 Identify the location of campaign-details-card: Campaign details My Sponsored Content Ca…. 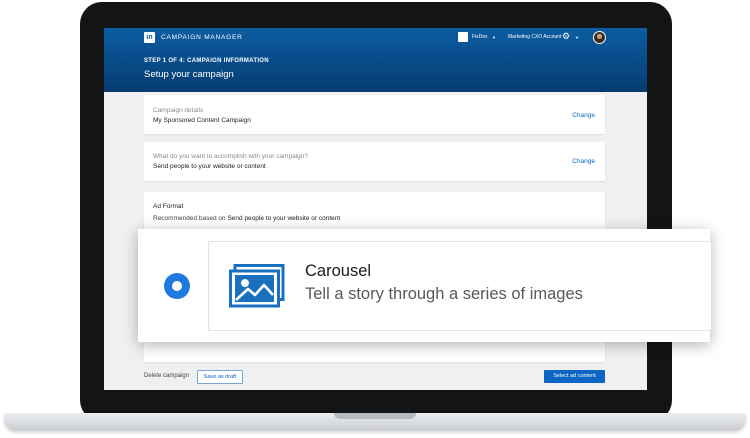
(374, 114).